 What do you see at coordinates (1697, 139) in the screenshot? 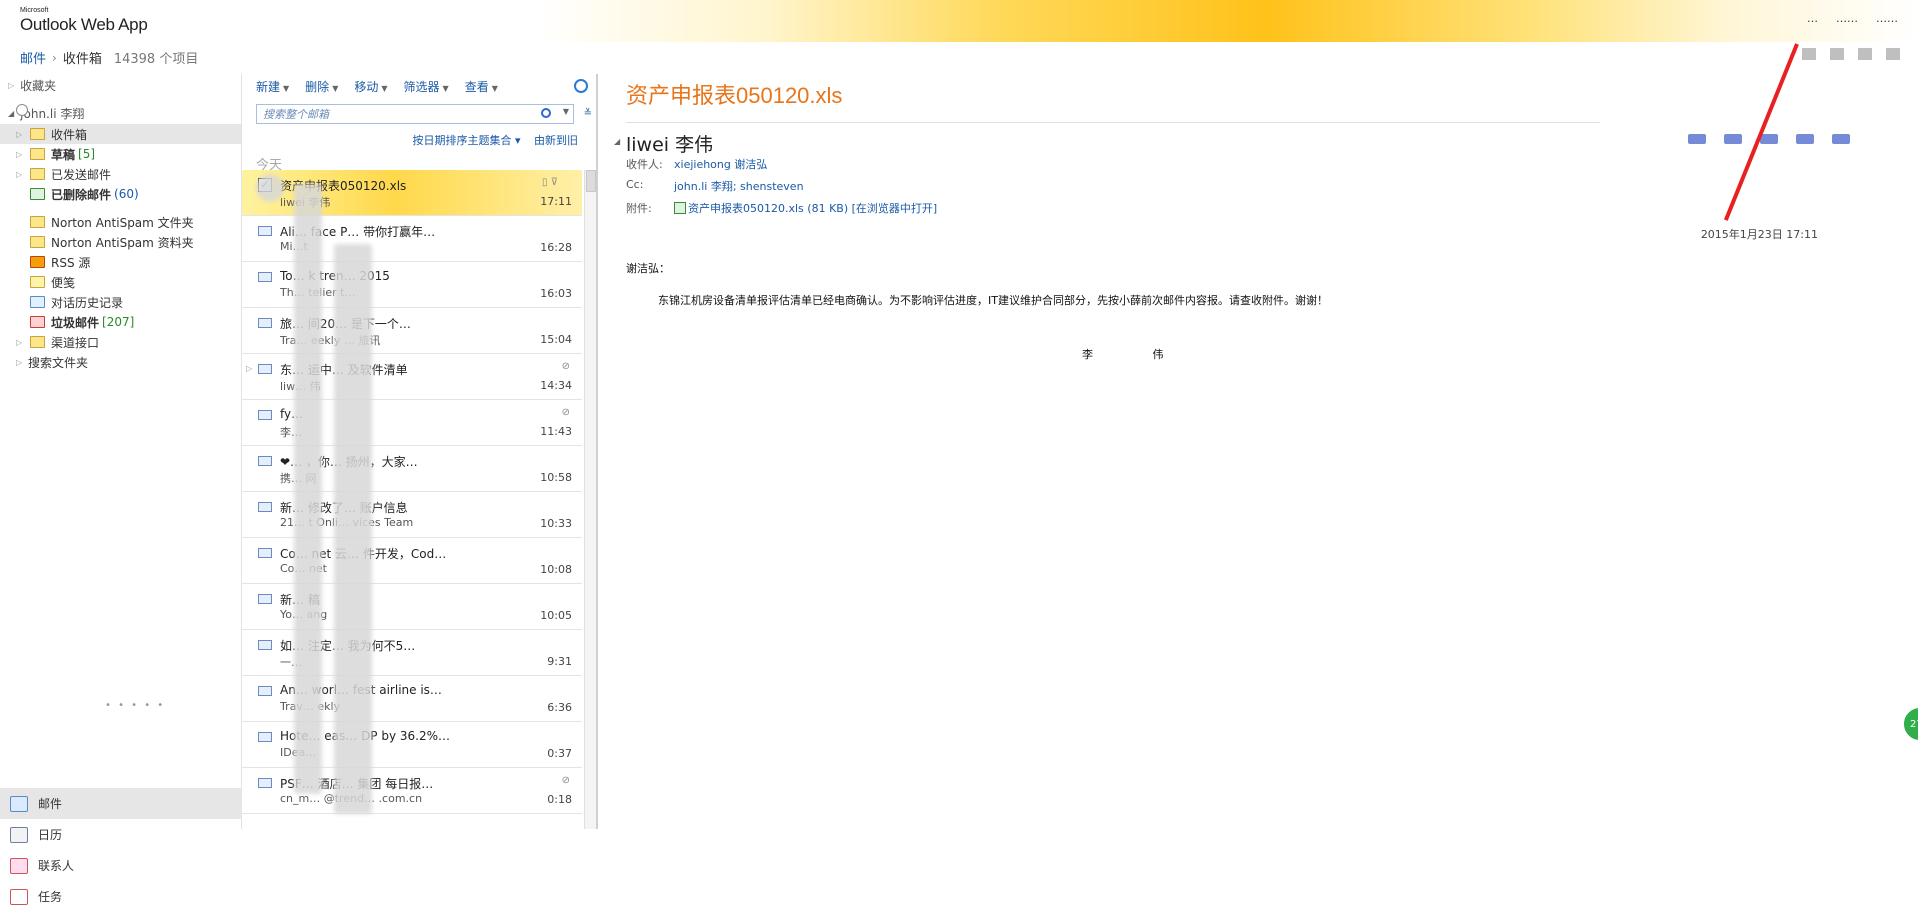
I see `flag-icon` at bounding box center [1697, 139].